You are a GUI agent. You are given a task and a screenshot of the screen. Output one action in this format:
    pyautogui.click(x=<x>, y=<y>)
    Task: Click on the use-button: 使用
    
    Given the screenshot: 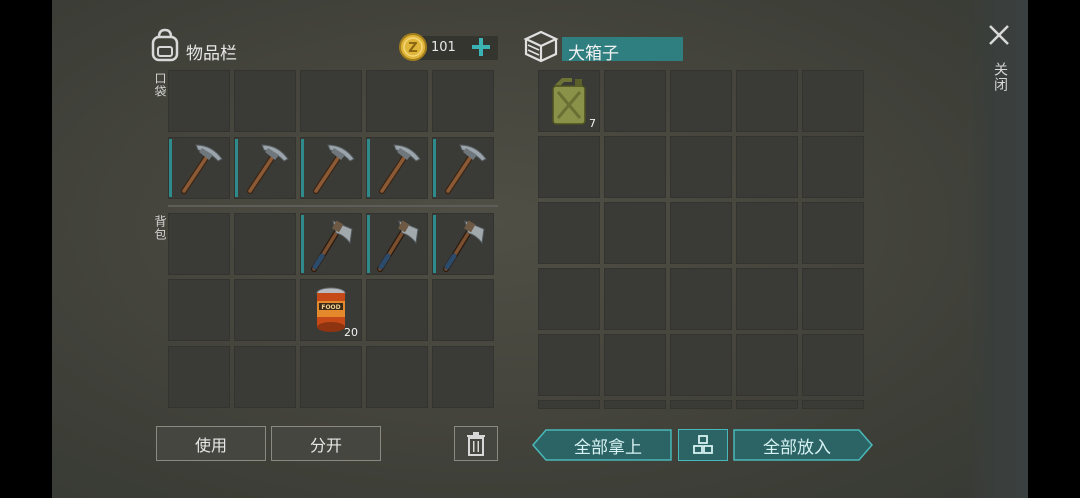 What is the action you would take?
    pyautogui.click(x=211, y=443)
    